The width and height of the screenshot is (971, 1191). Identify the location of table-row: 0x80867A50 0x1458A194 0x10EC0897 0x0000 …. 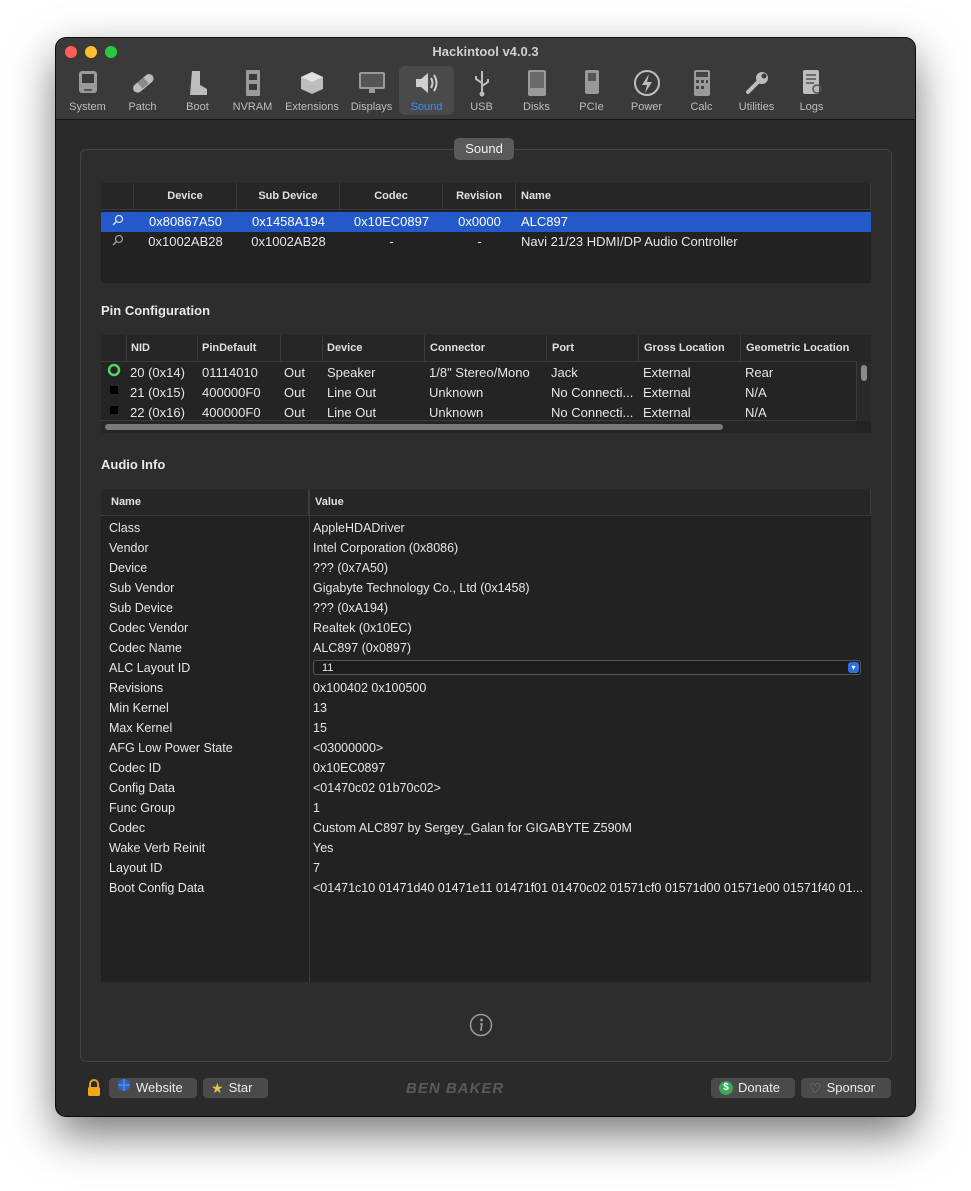
(486, 222).